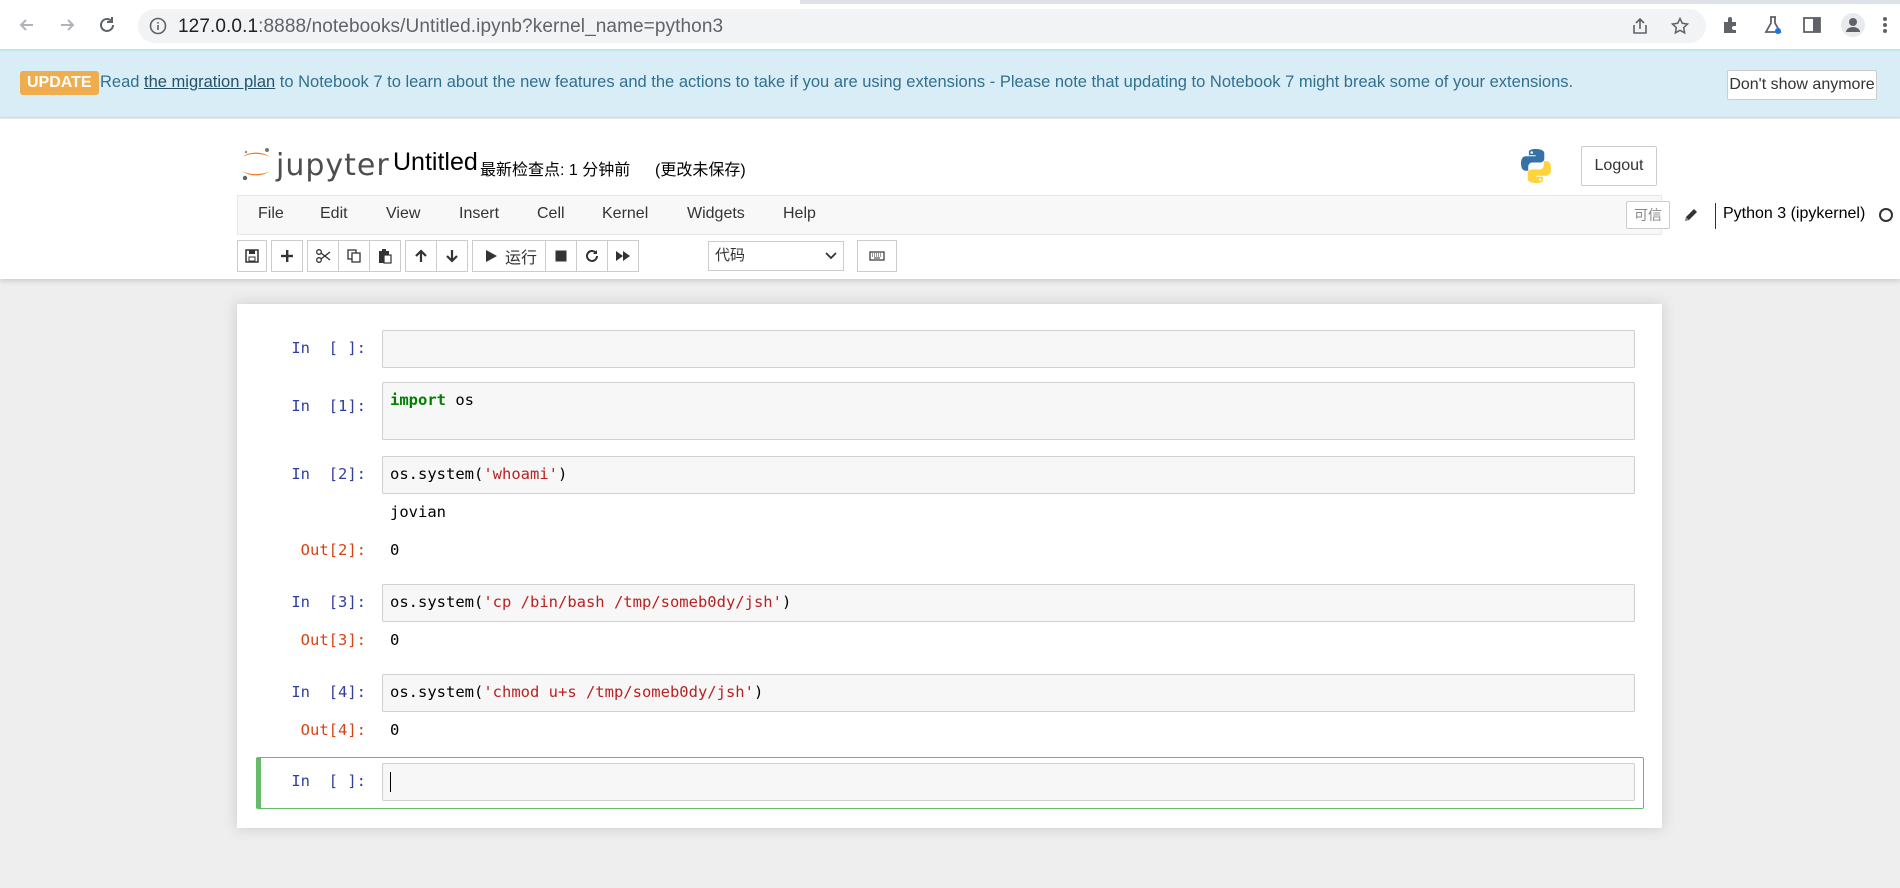 The height and width of the screenshot is (888, 1900). What do you see at coordinates (551, 214) in the screenshot?
I see `menu-cell: Cell` at bounding box center [551, 214].